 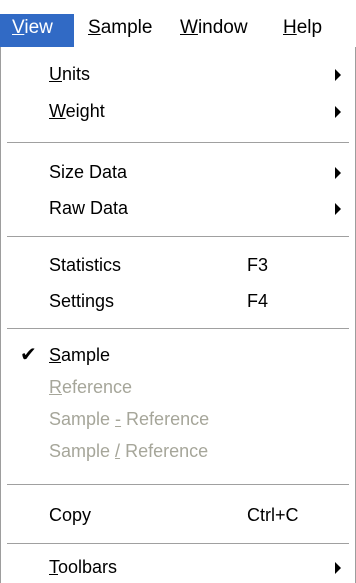 I want to click on menu-item-sample-label: Sample, so click(x=80, y=355).